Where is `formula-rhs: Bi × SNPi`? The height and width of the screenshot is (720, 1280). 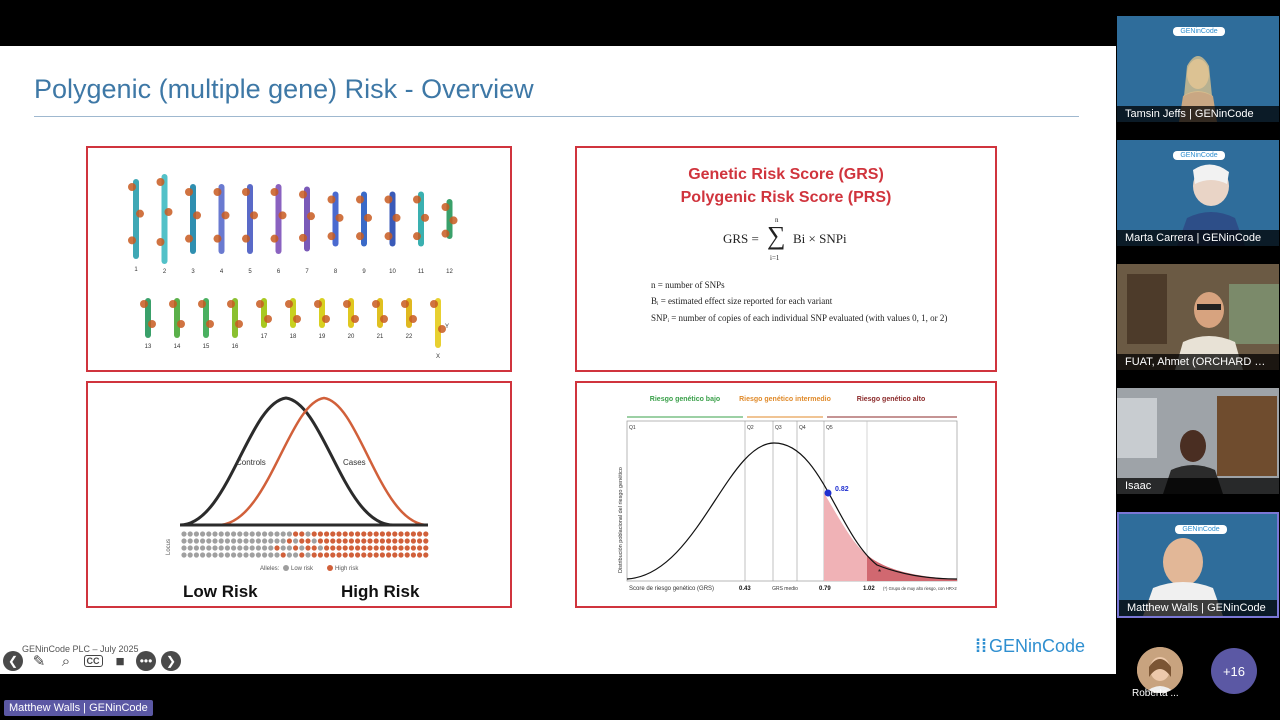
formula-rhs: Bi × SNPi is located at coordinates (820, 238).